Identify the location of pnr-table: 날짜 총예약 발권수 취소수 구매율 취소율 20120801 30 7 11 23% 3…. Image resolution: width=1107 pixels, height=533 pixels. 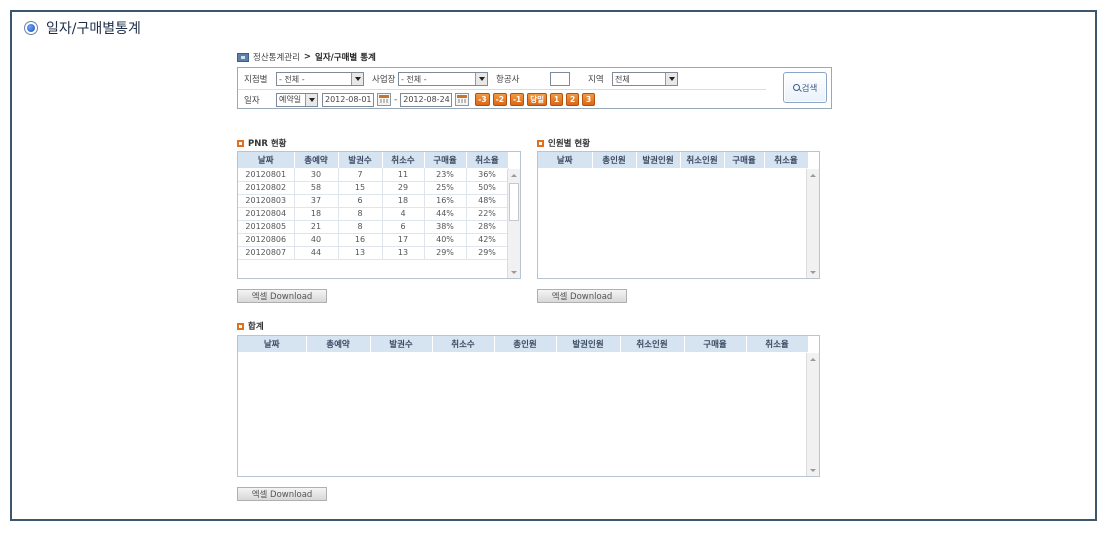
(373, 206).